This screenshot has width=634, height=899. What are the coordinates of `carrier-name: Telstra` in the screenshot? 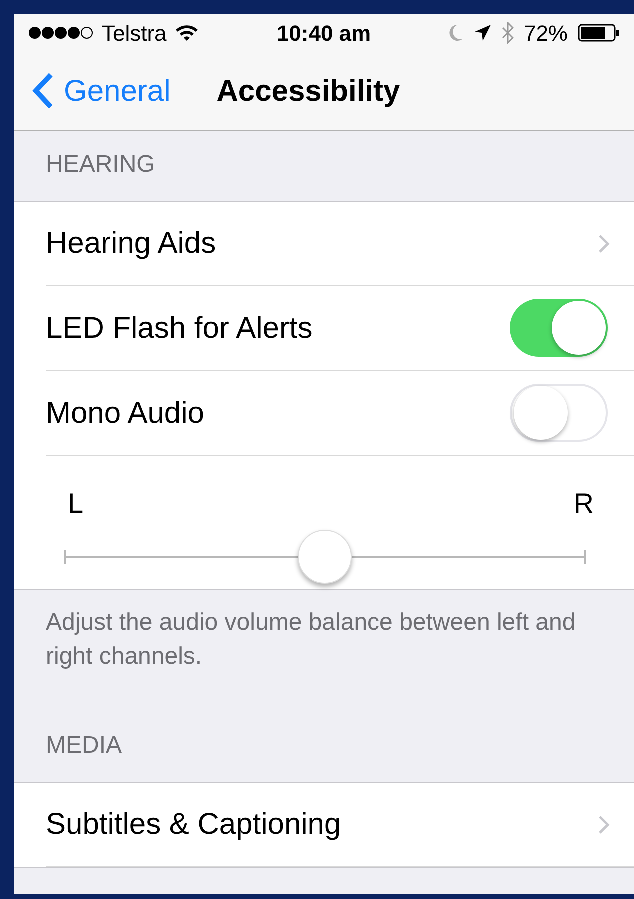 It's located at (134, 34).